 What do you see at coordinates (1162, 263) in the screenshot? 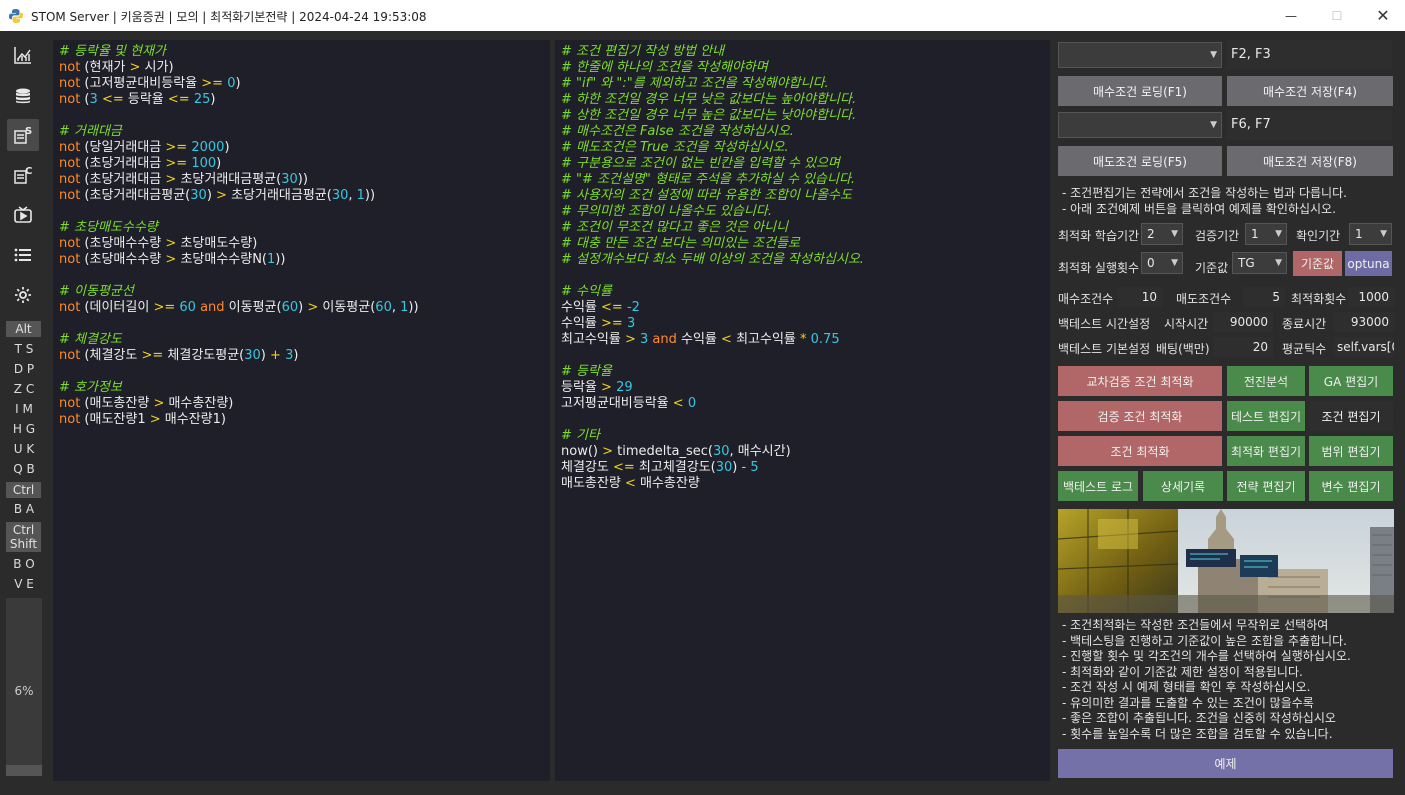
I see `run-count-select: 0 ▼` at bounding box center [1162, 263].